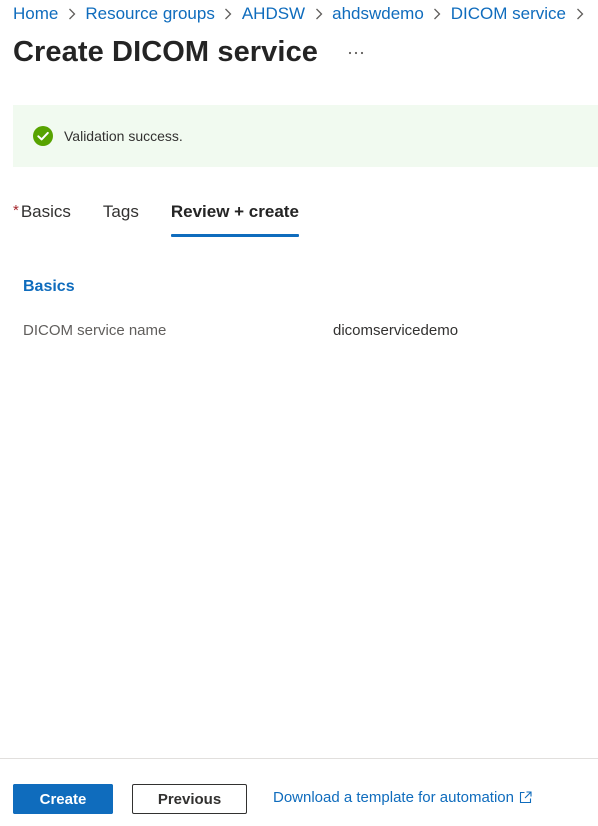  I want to click on download-template-link: Download a template for automation, so click(402, 797).